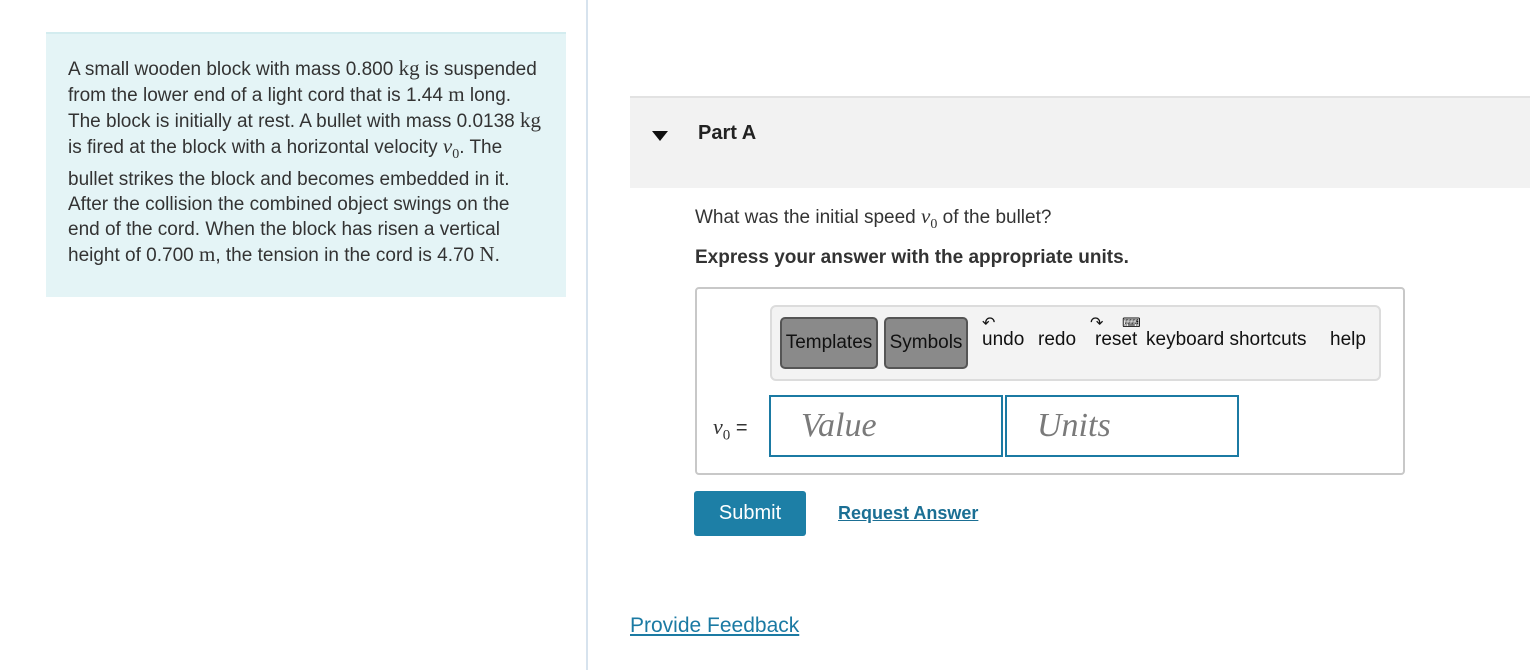 Image resolution: width=1530 pixels, height=670 pixels. I want to click on reset-button: reset, so click(1116, 340).